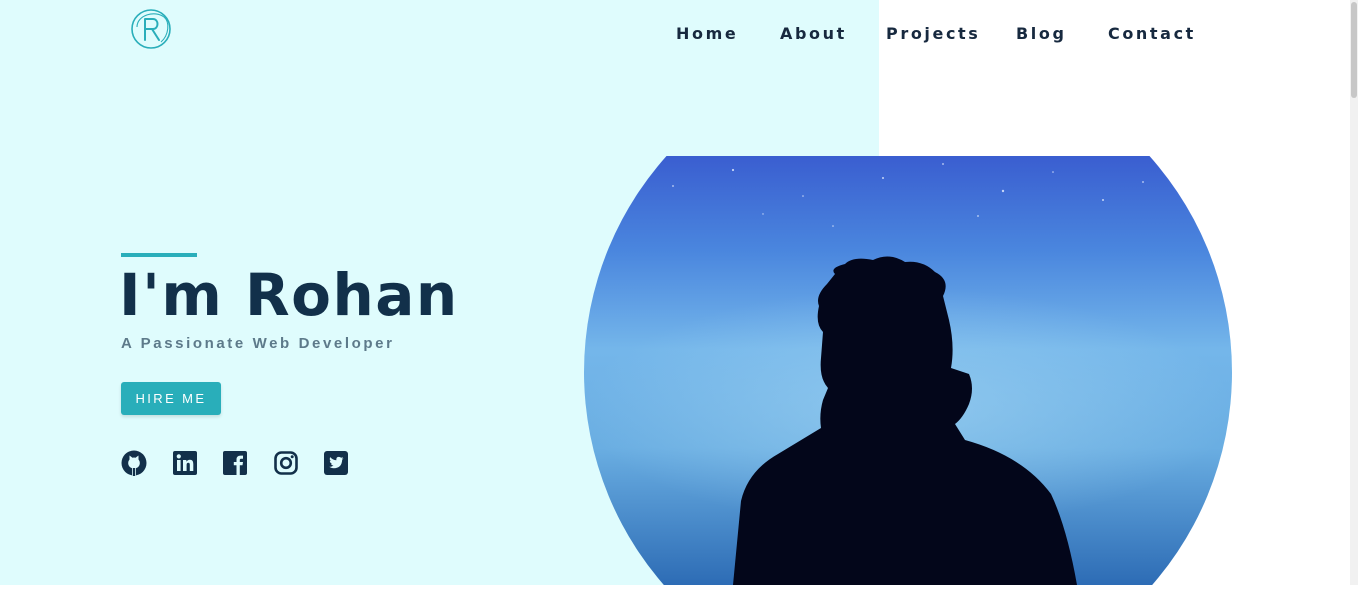 This screenshot has height=590, width=1358. What do you see at coordinates (185, 463) in the screenshot?
I see `linkedin-icon` at bounding box center [185, 463].